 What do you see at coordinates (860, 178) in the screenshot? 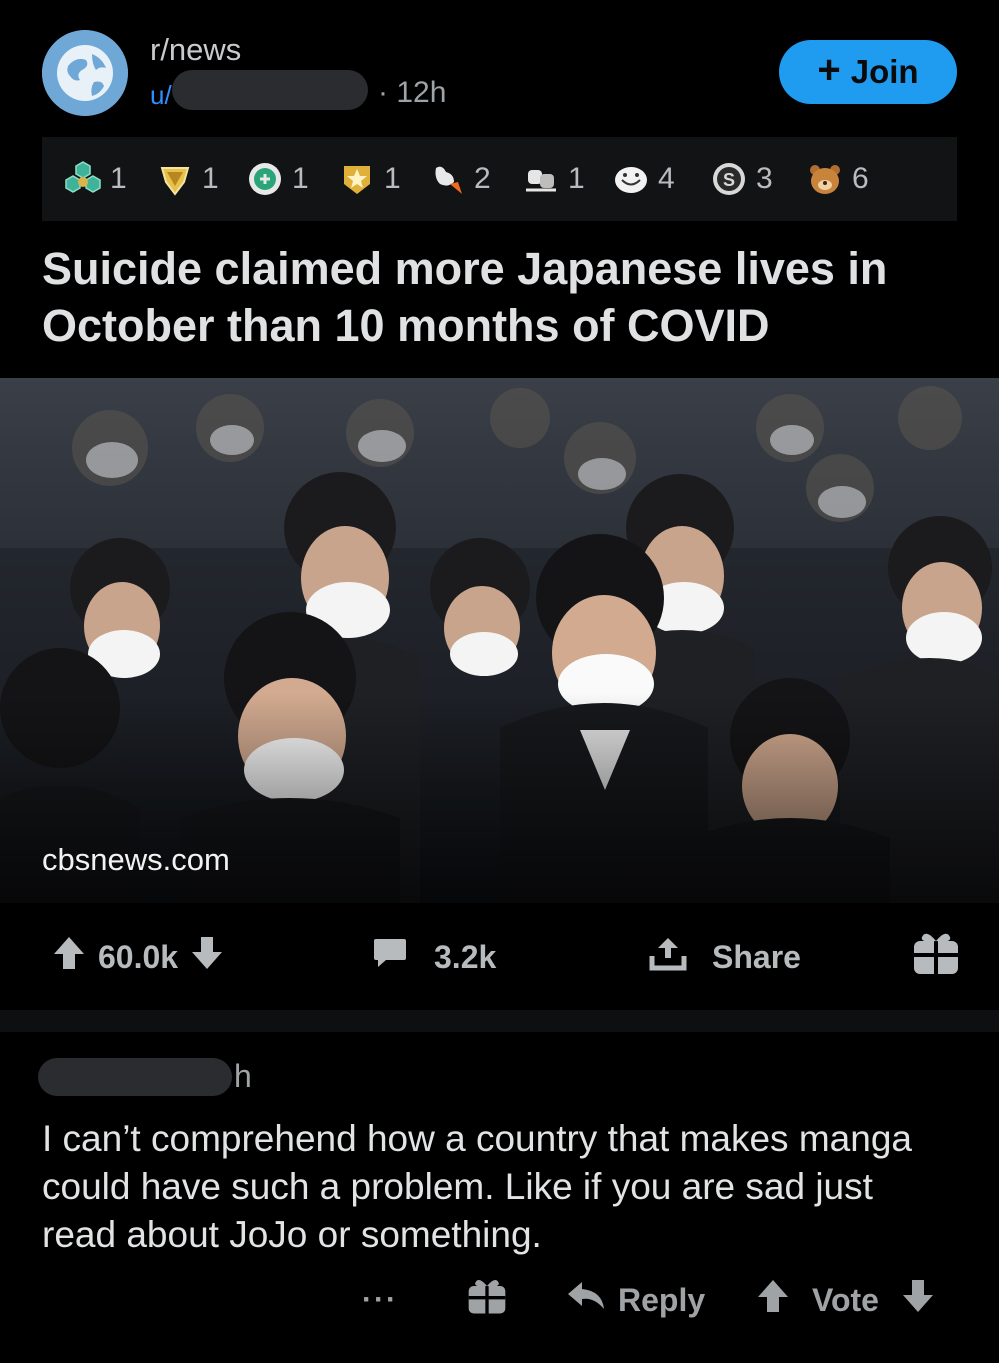
I see `award-count: 6` at bounding box center [860, 178].